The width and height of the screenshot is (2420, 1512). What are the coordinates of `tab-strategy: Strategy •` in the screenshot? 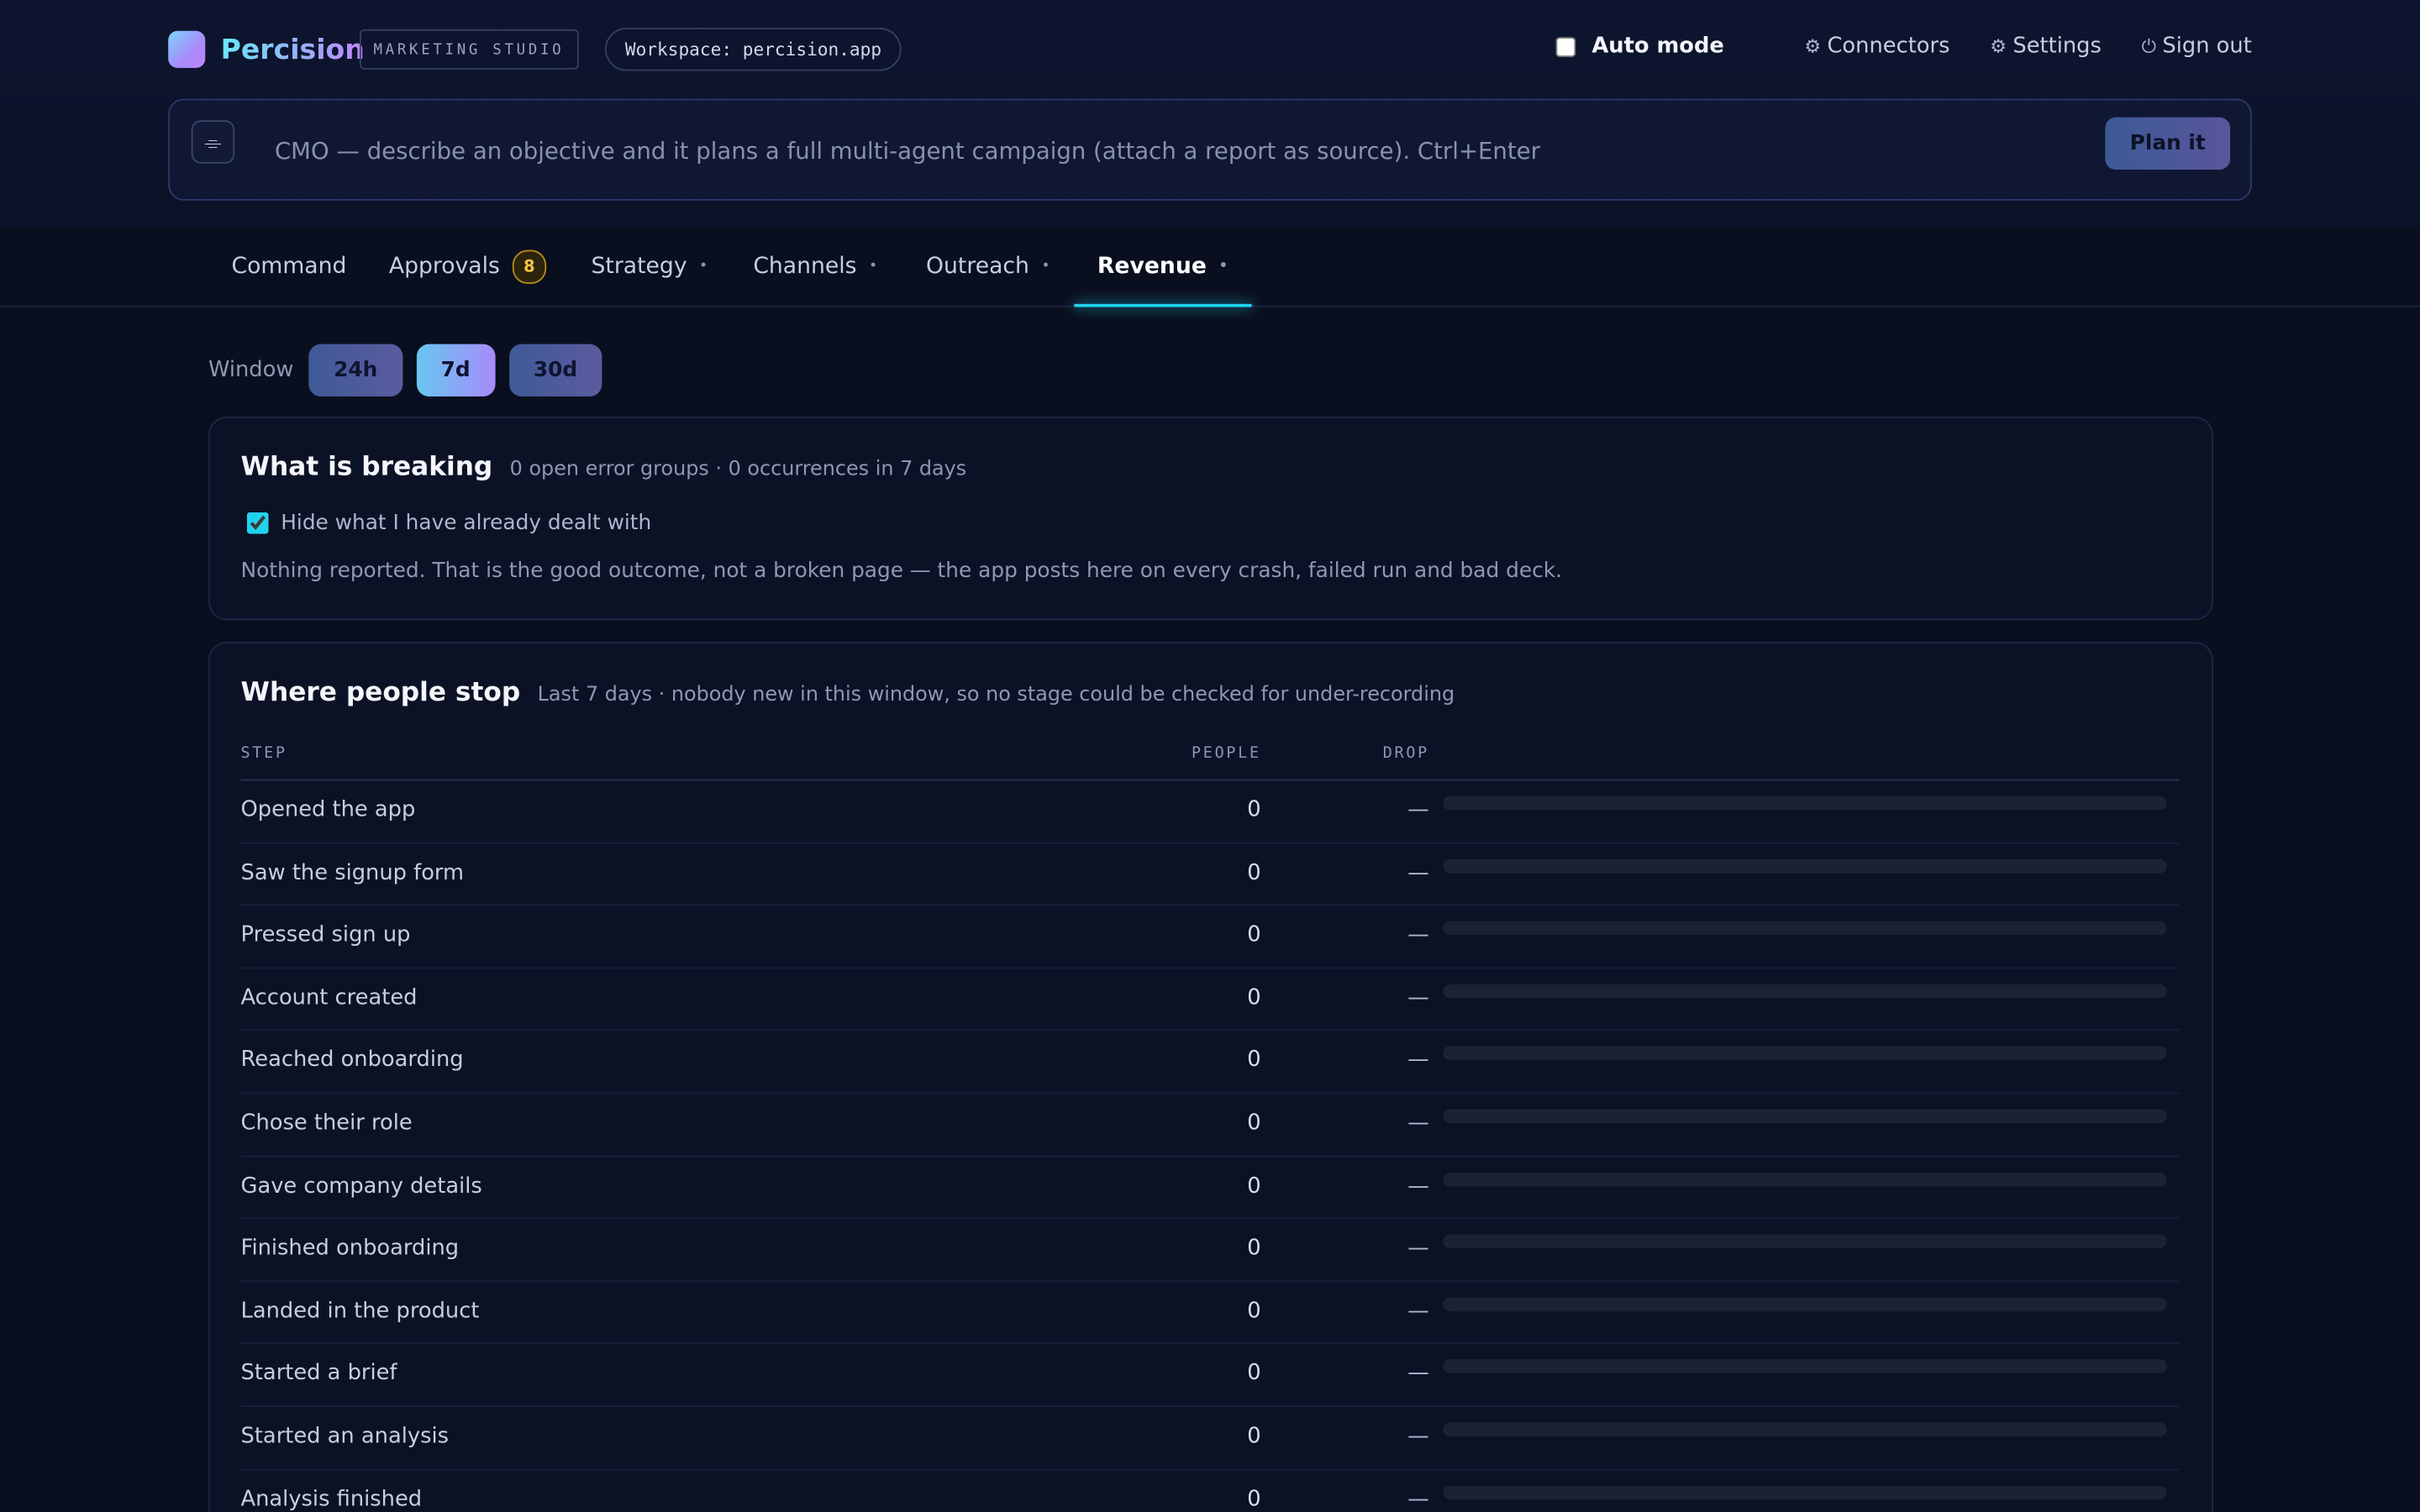 It's located at (649, 267).